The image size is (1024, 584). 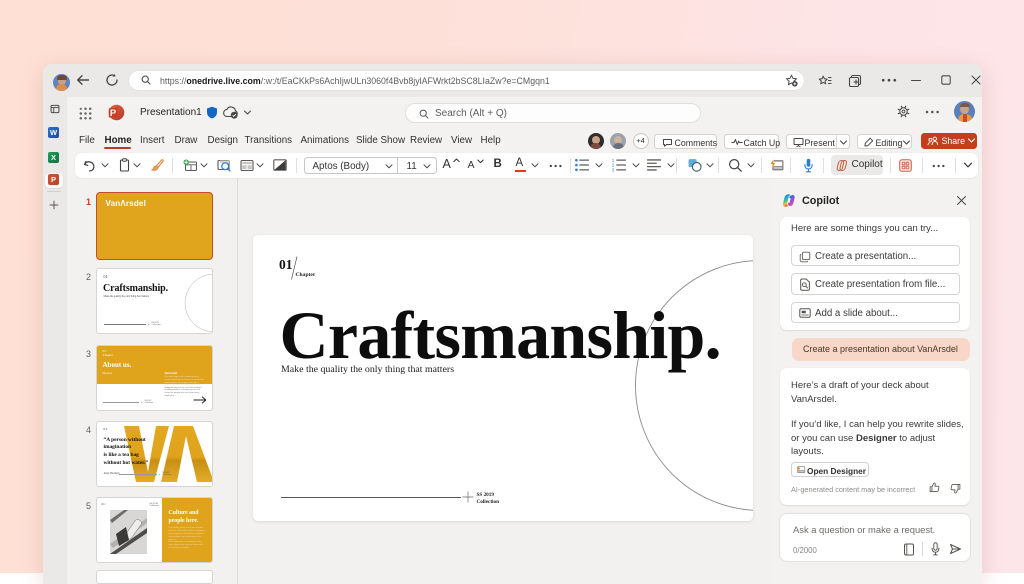 I want to click on svg-text: 3, so click(x=612, y=170).